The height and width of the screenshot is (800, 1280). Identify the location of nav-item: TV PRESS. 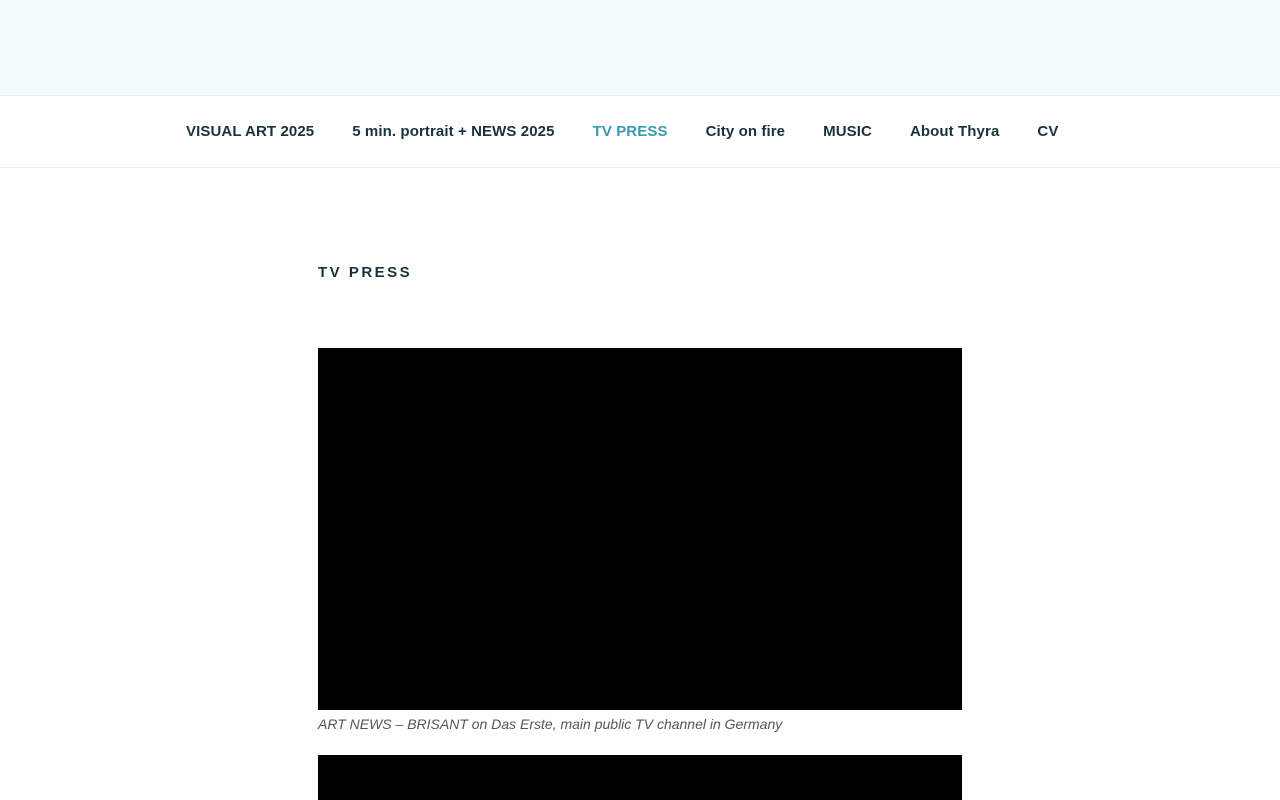
(630, 131).